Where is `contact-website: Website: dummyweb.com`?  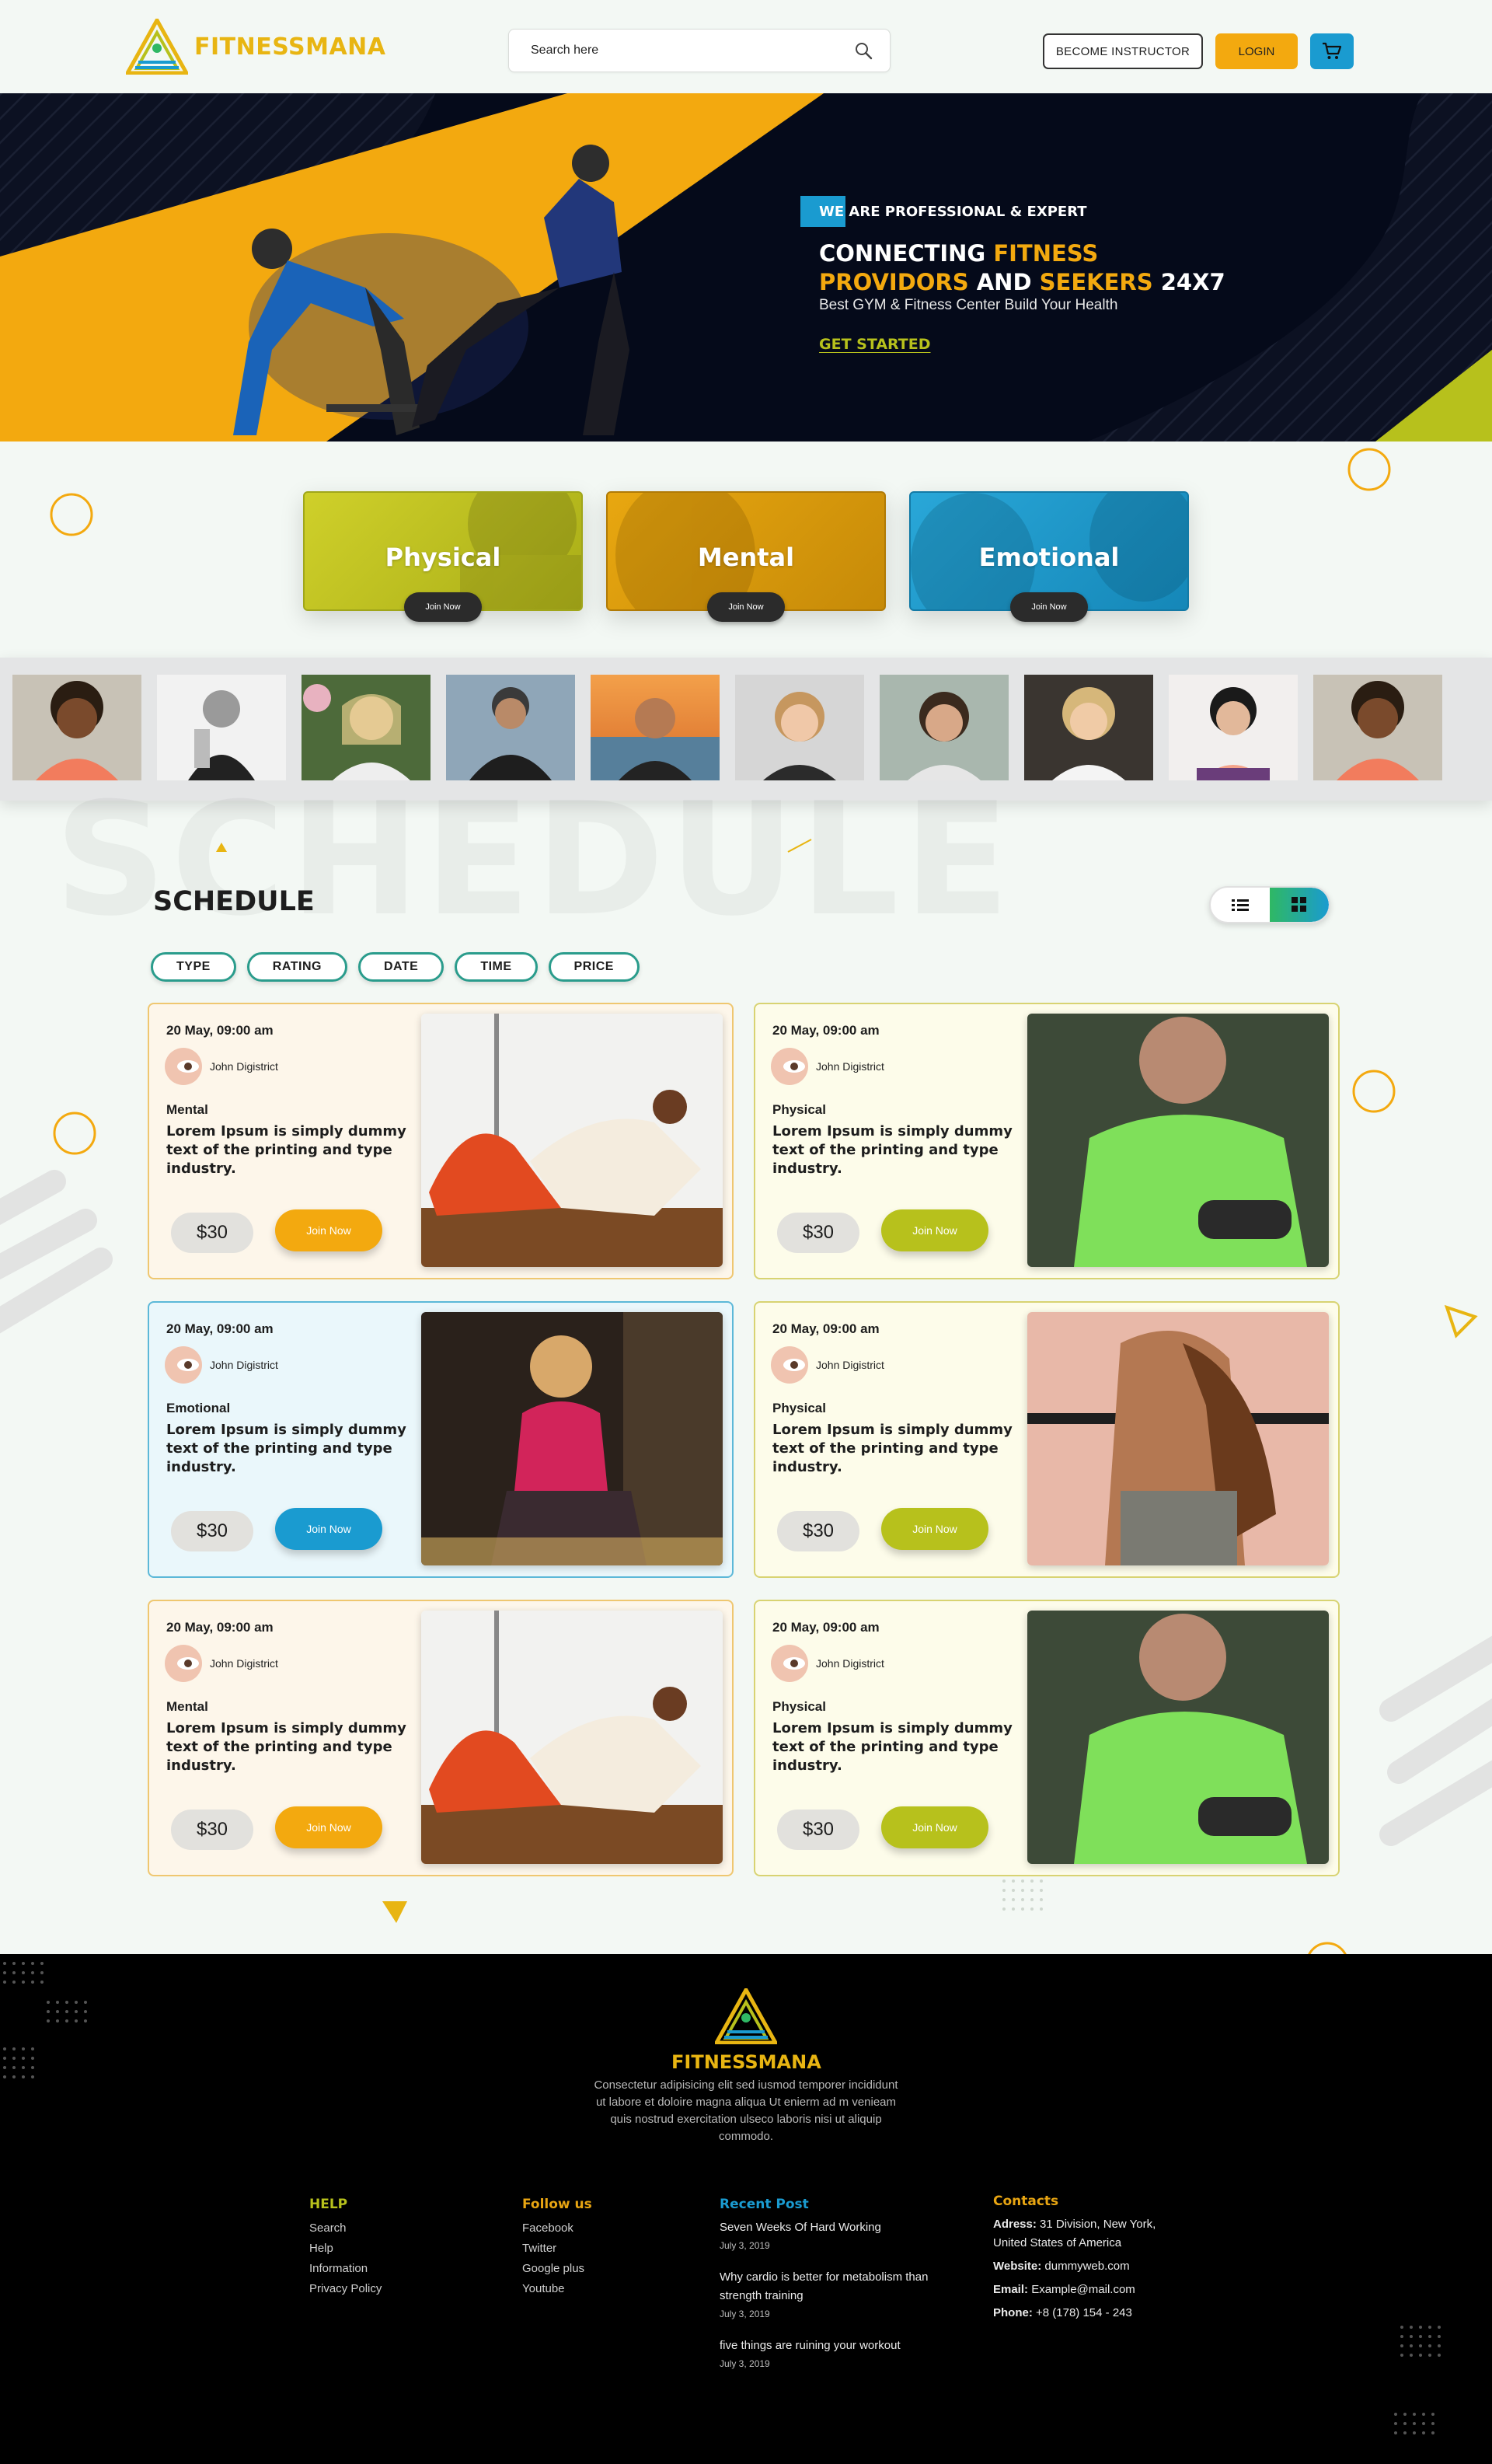
contact-website: Website: dummyweb.com is located at coordinates (1086, 2266).